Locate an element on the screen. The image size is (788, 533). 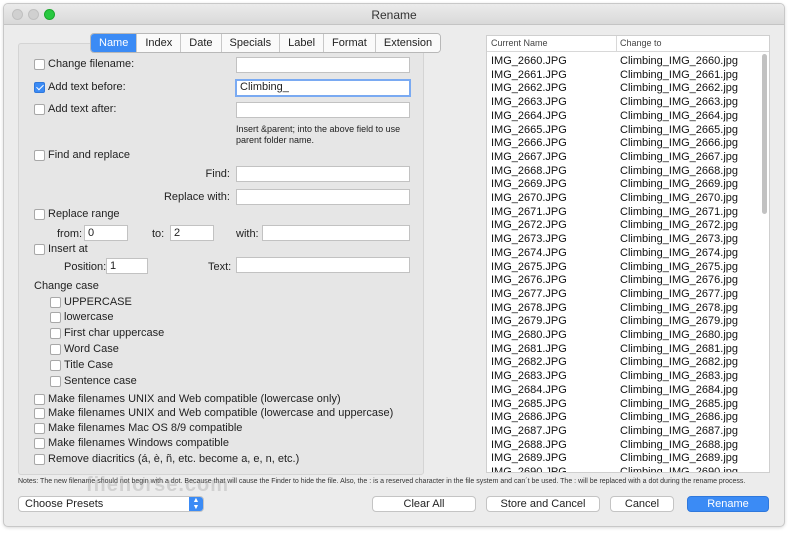
change-to-cell: Climbing_IMG_2670.jpg is located at coordinates (679, 198).